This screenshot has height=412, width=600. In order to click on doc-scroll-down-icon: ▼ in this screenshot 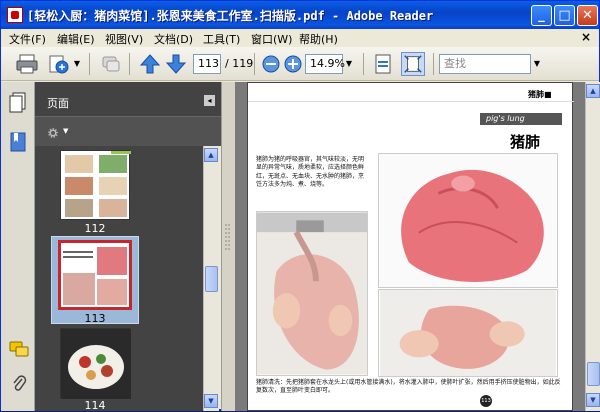, I will do `click(593, 400)`.